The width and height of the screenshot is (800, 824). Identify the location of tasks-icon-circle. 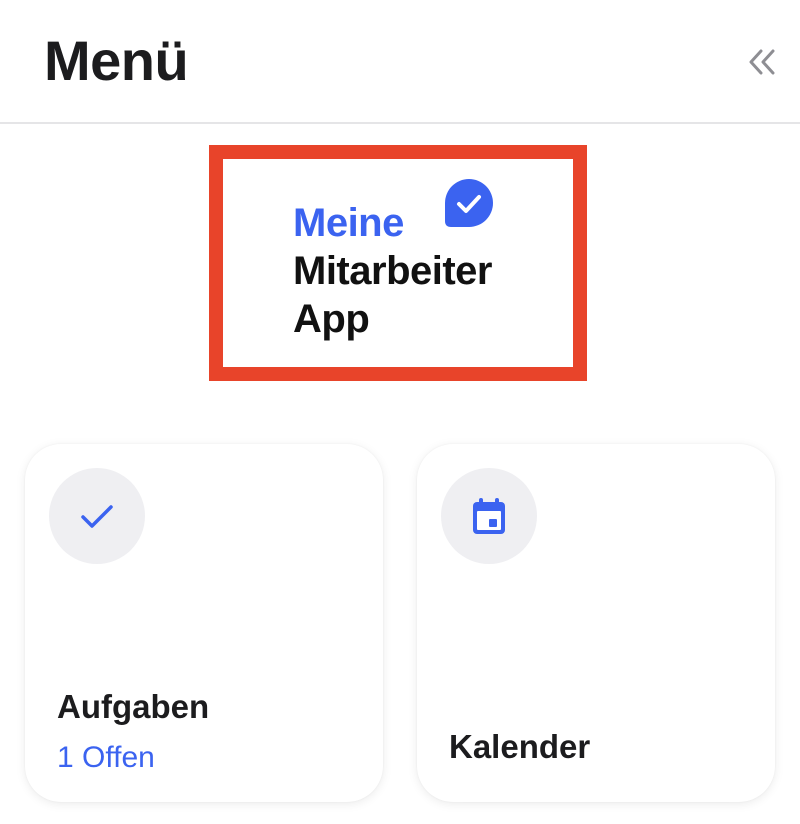
(97, 516).